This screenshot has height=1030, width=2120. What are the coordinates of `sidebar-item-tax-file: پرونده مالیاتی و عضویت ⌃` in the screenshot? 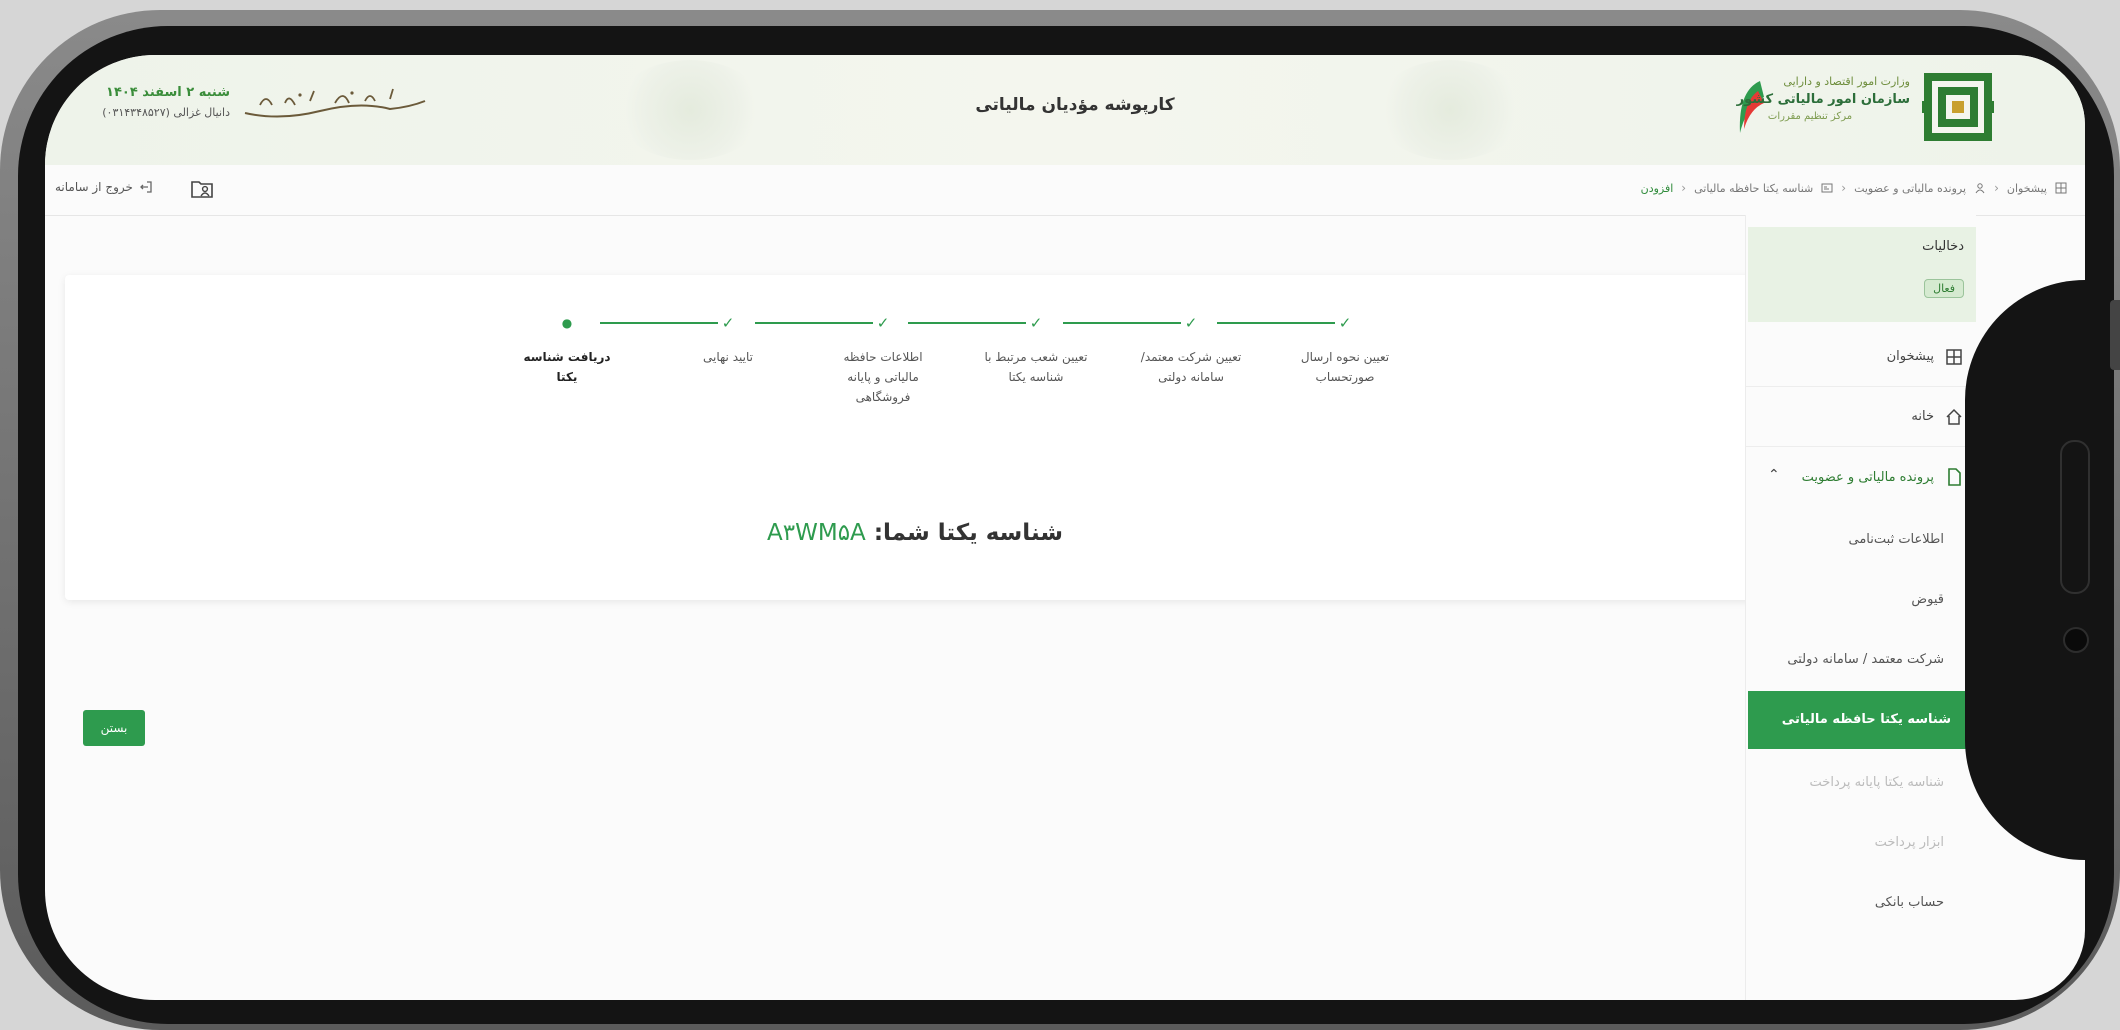 It's located at (1861, 477).